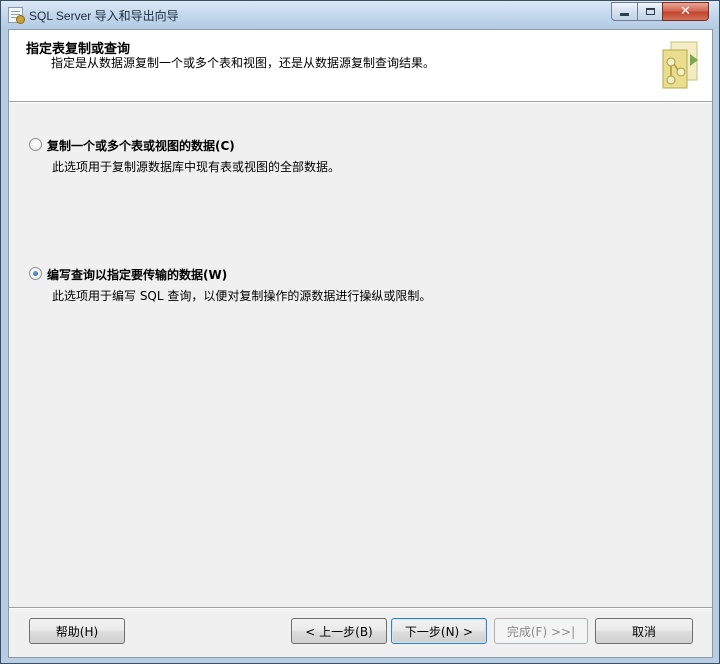  Describe the element at coordinates (141, 145) in the screenshot. I see `copy-tables-label: 复制一个或多个表或视图的数据(C)` at that location.